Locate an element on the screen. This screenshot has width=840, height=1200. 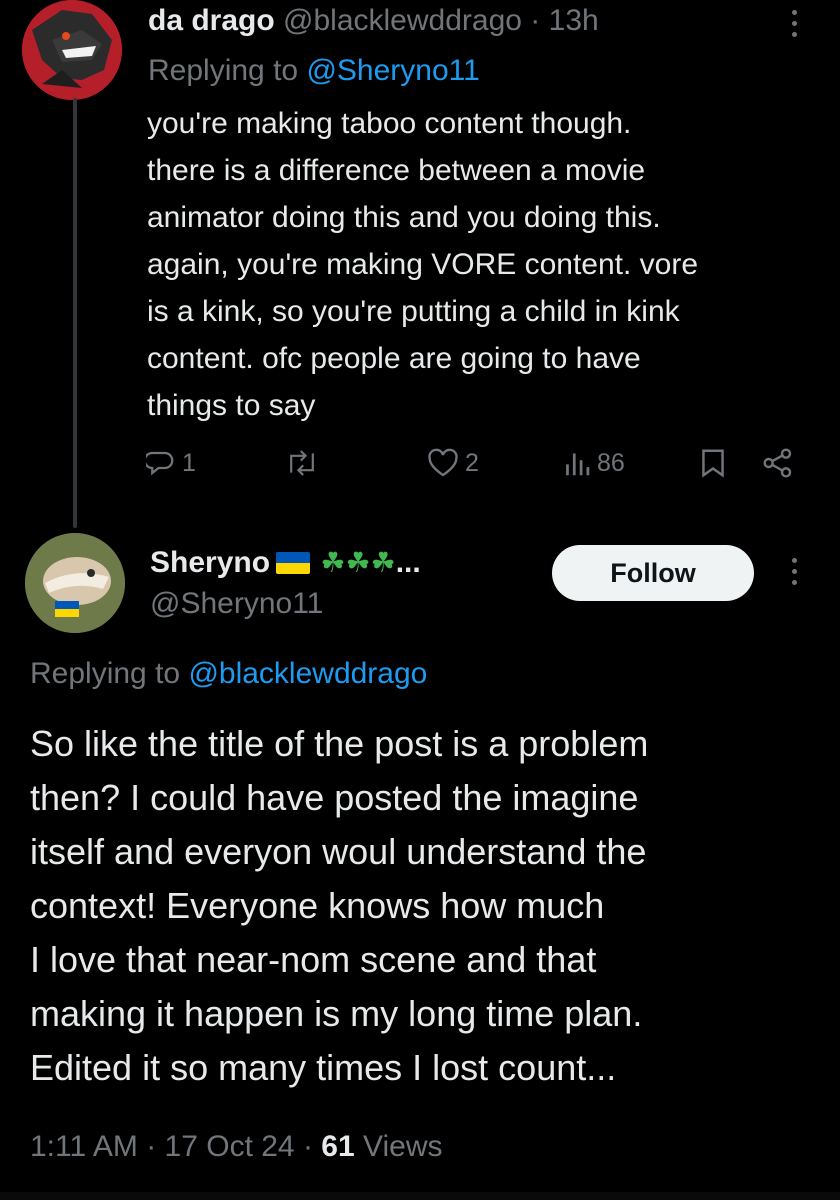
share-icon is located at coordinates (777, 463).